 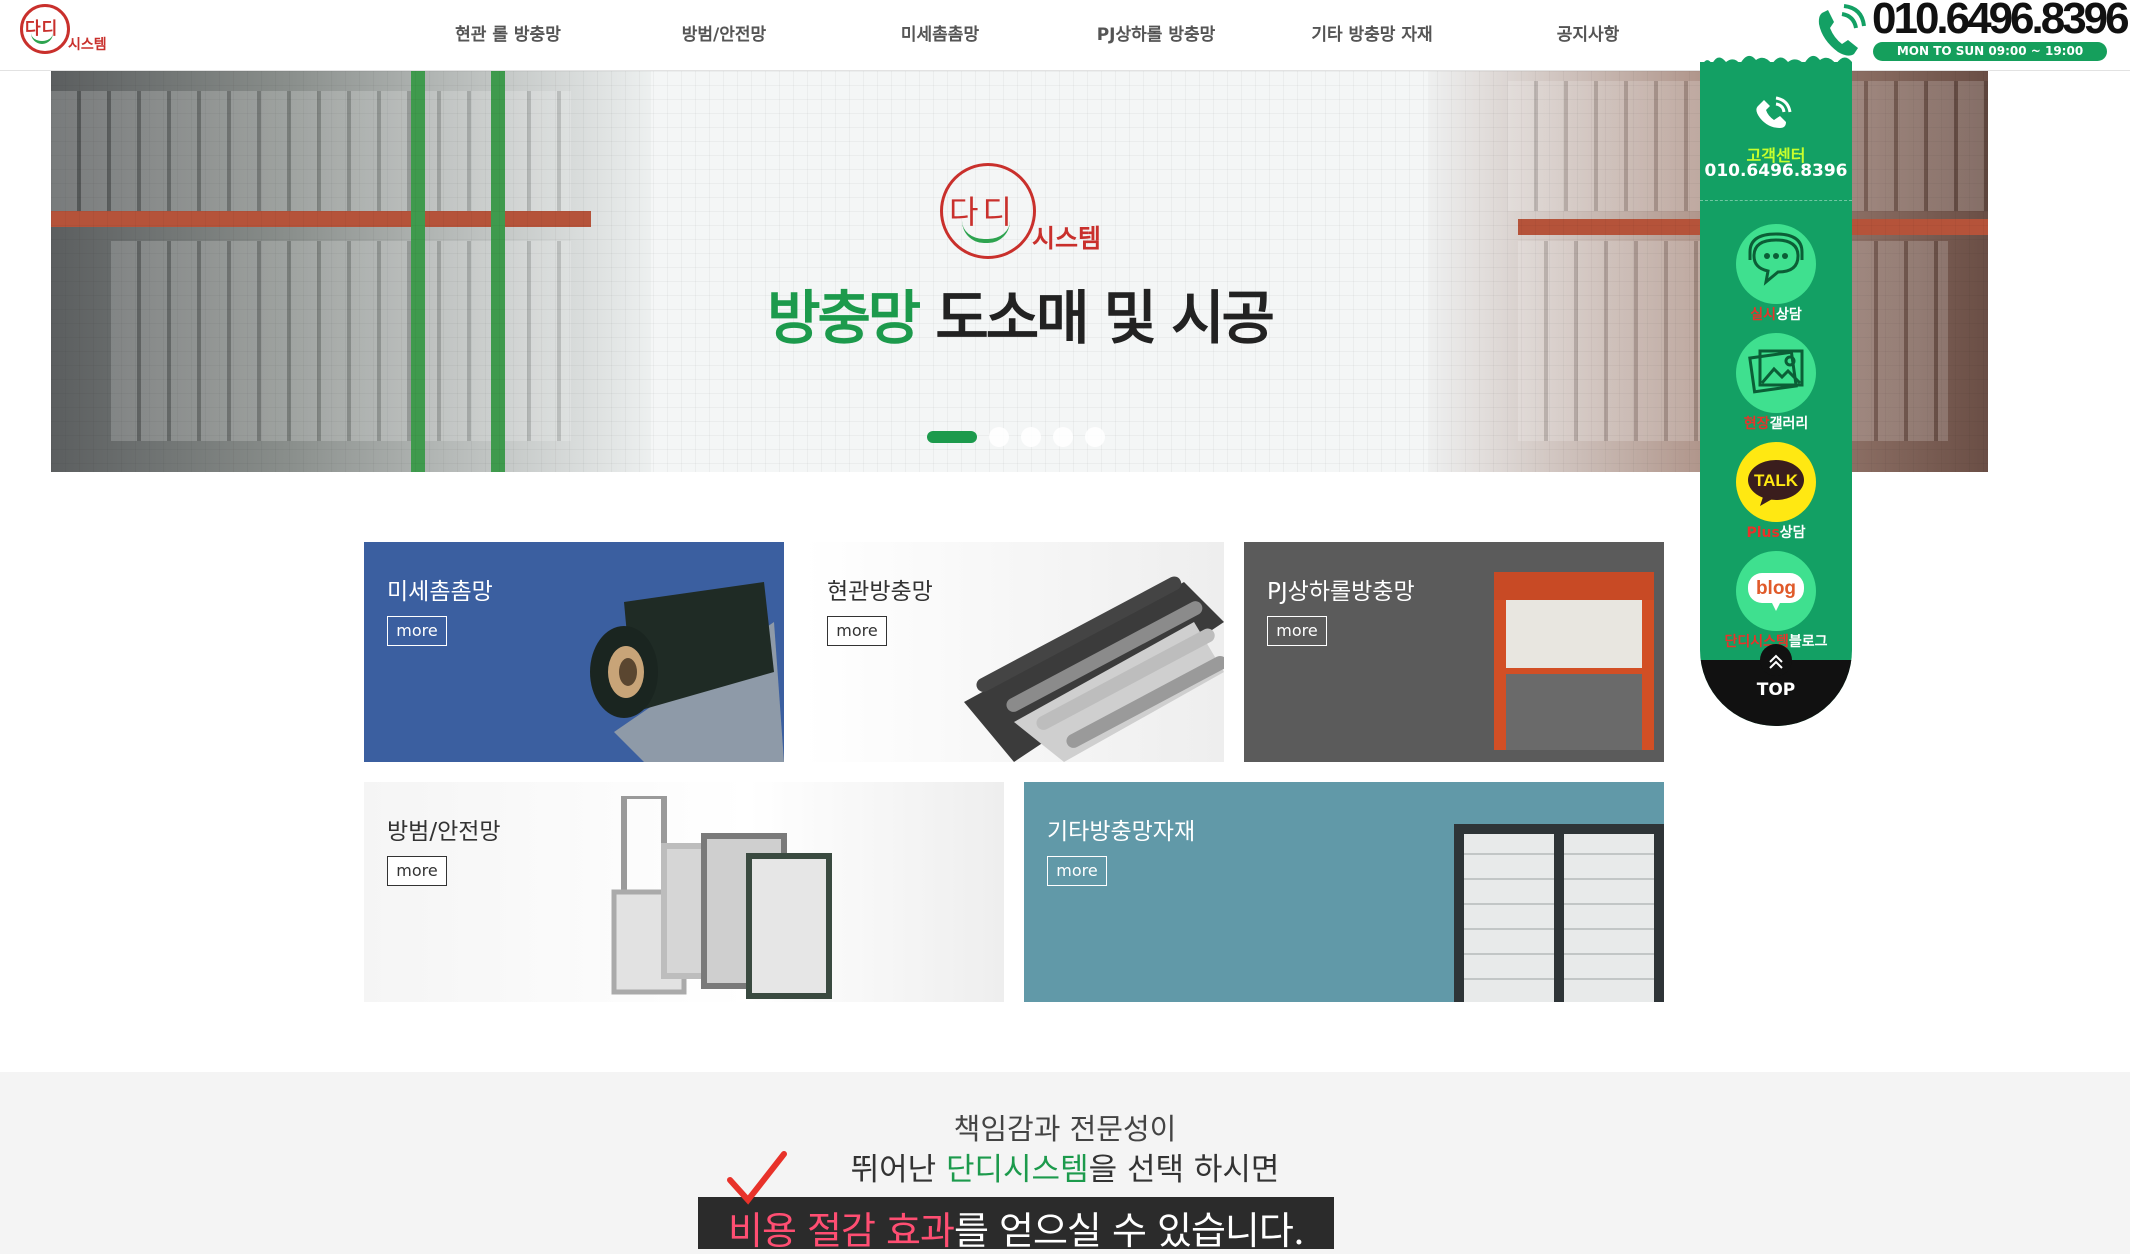 I want to click on roll-screen-frame-image, so click(x=1574, y=661).